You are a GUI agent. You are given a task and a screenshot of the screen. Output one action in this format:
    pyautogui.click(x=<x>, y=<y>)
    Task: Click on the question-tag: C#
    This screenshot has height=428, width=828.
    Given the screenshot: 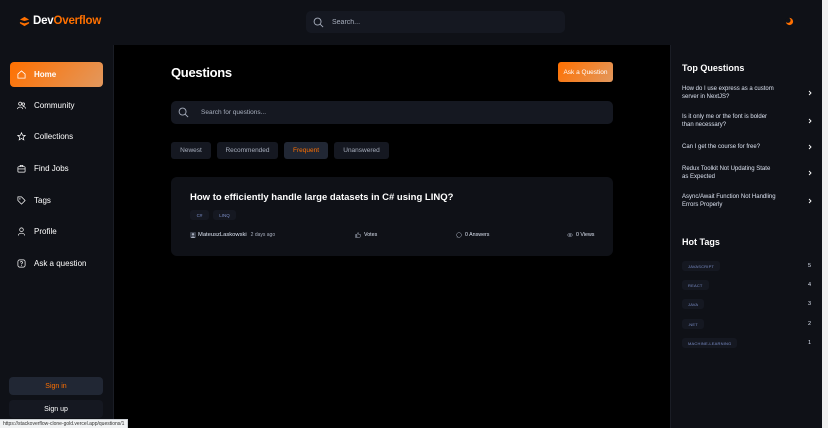 What is the action you would take?
    pyautogui.click(x=199, y=215)
    